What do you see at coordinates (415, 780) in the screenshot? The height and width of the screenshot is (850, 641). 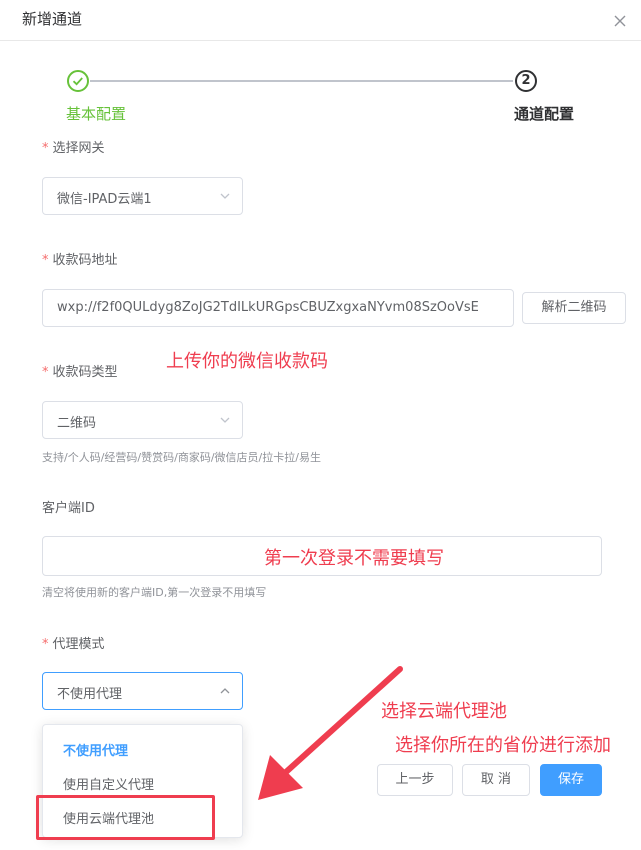 I see `prev-step-button: 上一步` at bounding box center [415, 780].